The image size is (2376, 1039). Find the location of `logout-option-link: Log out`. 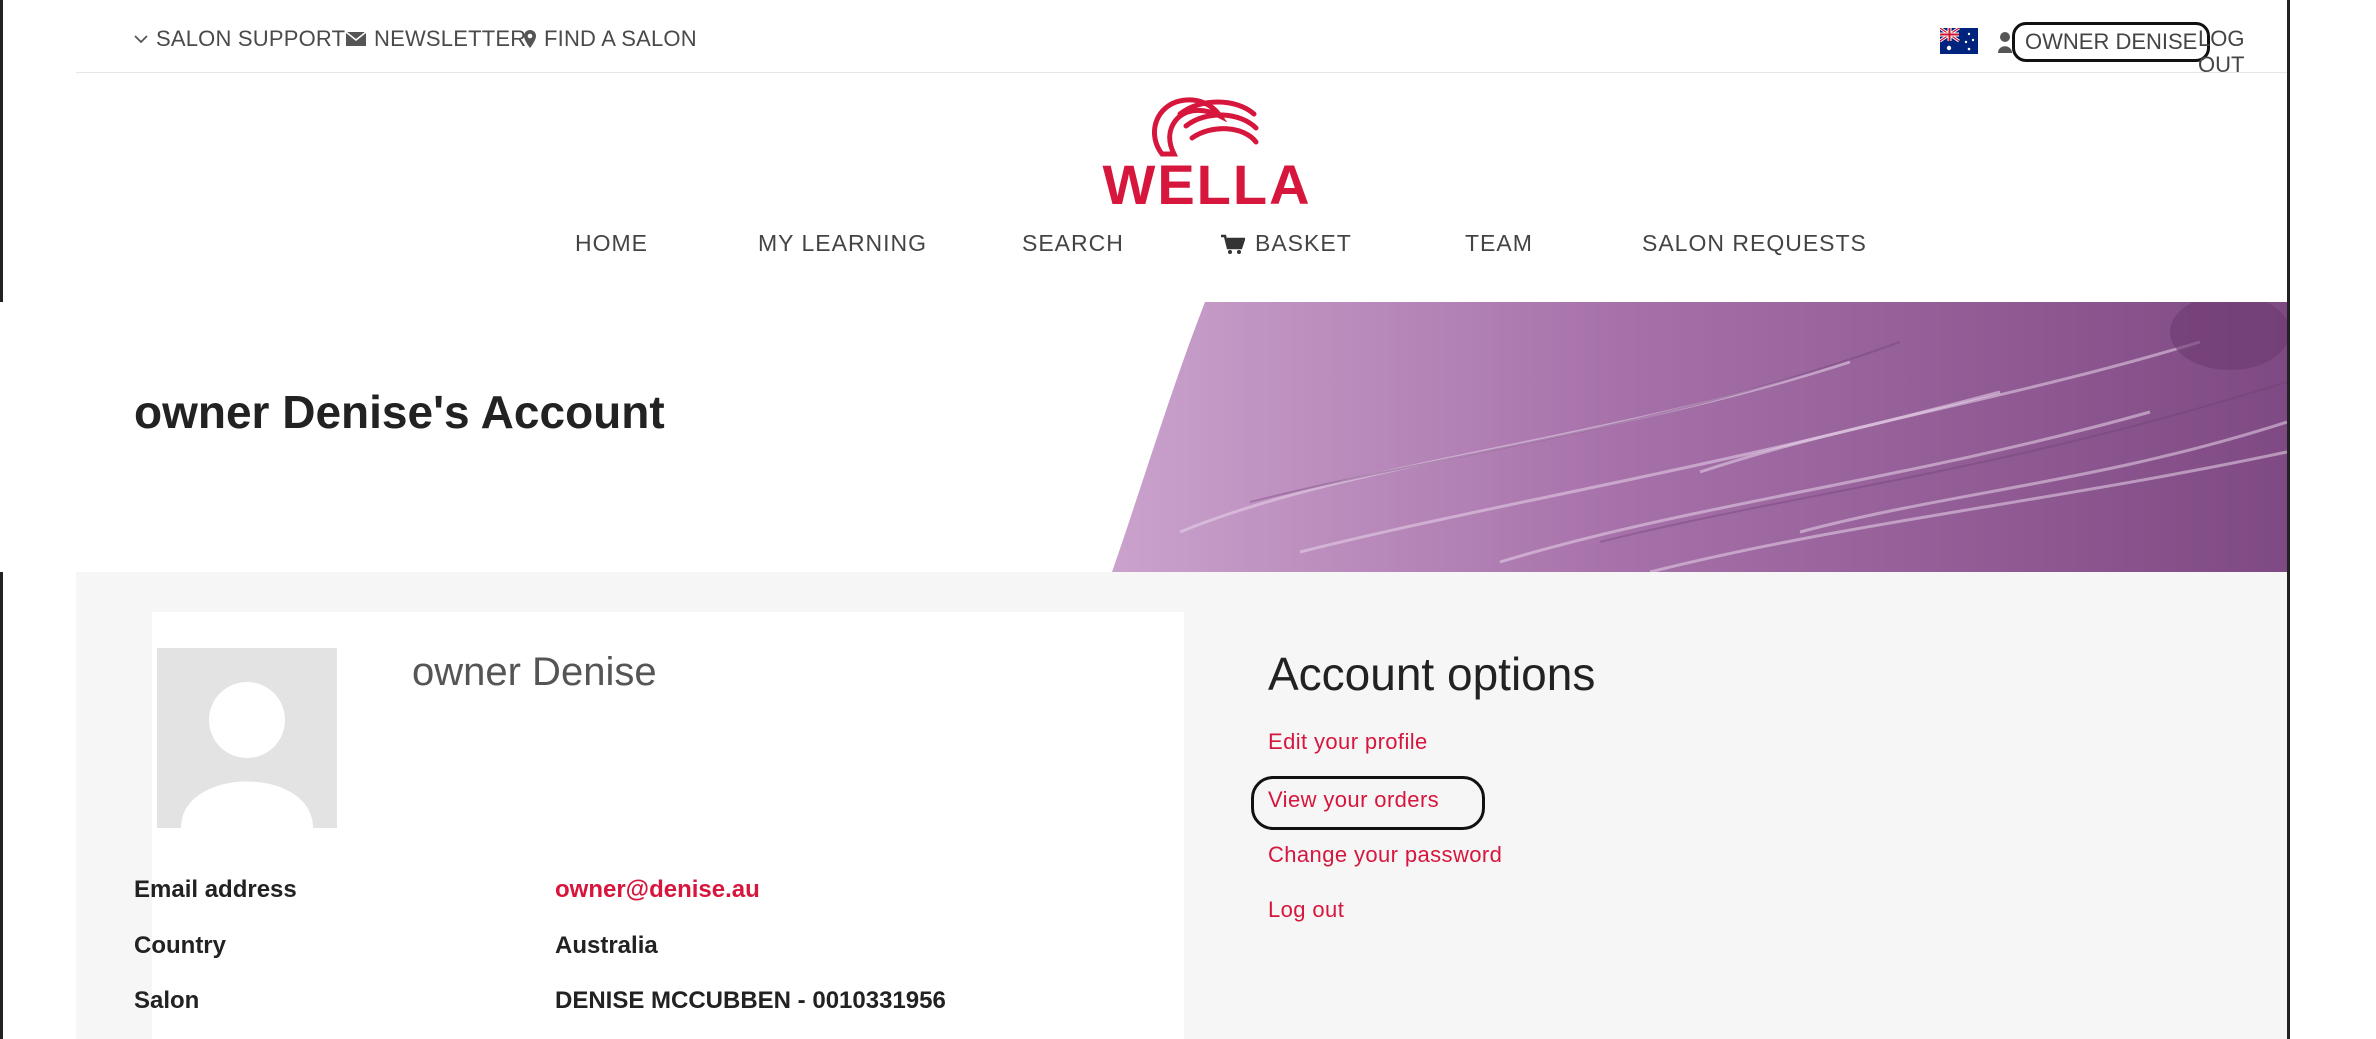

logout-option-link: Log out is located at coordinates (1306, 910).